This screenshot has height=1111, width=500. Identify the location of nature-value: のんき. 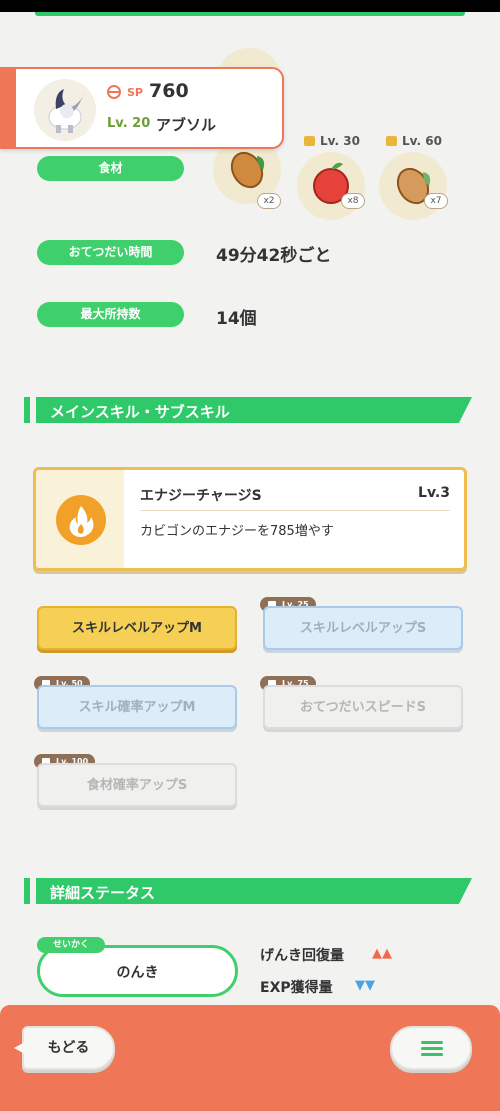
(137, 973).